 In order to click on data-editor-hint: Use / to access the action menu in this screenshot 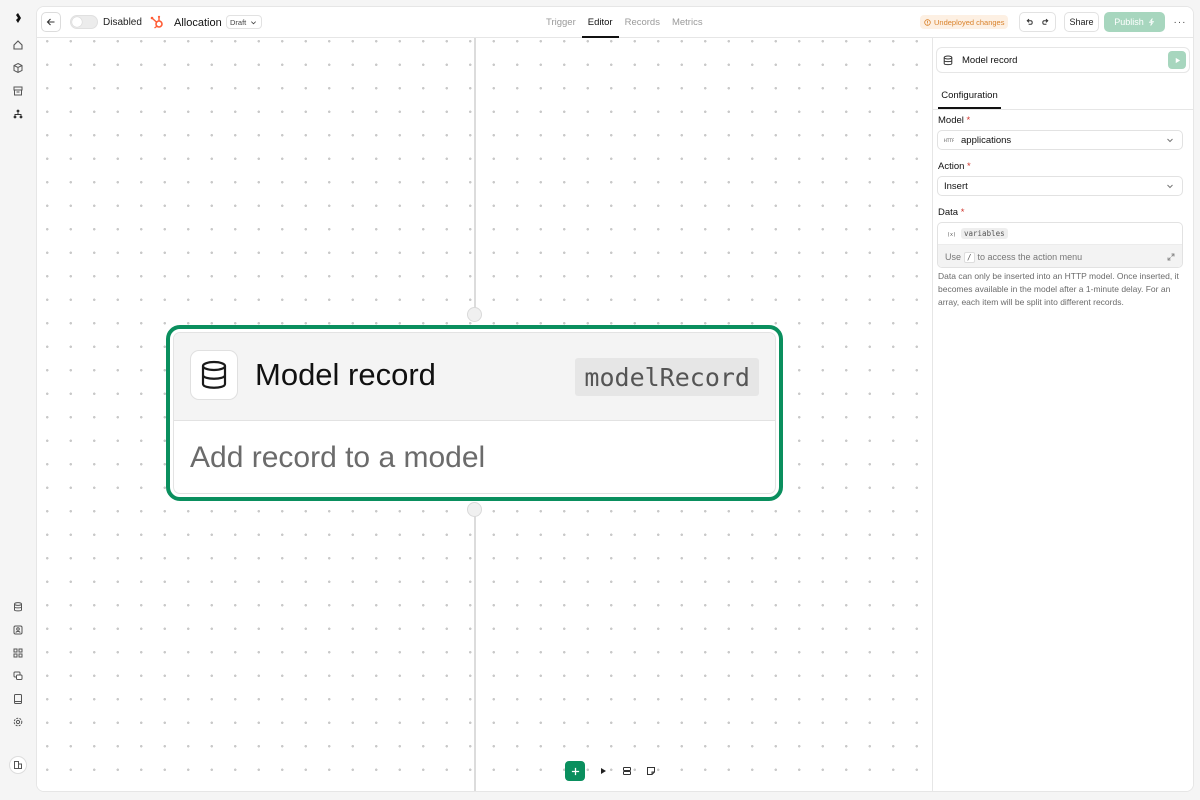, I will do `click(1060, 256)`.